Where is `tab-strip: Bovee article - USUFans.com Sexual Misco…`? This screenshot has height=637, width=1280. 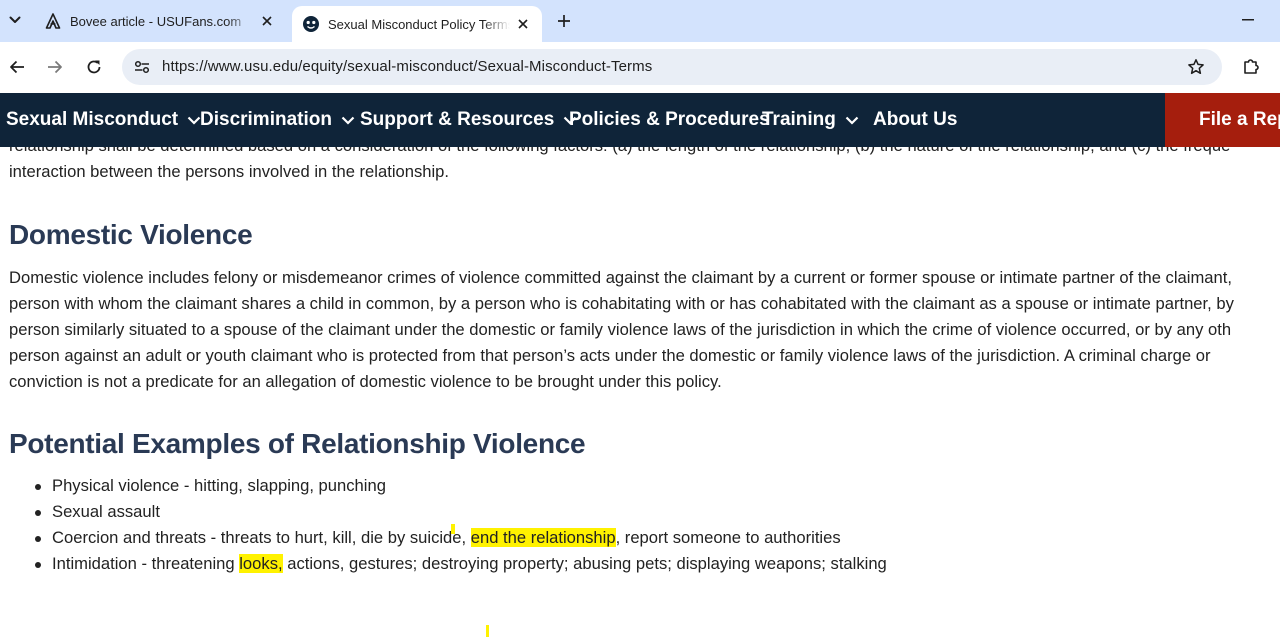
tab-strip: Bovee article - USUFans.com Sexual Misco… is located at coordinates (640, 21).